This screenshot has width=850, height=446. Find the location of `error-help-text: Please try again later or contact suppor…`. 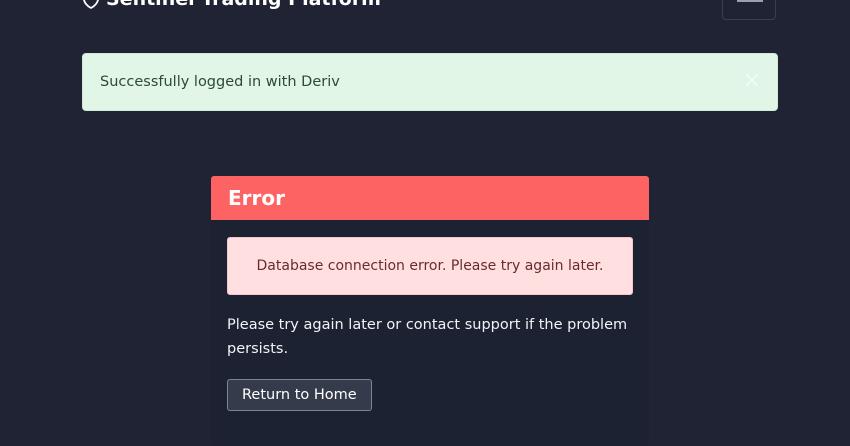

error-help-text: Please try again later or contact suppor… is located at coordinates (427, 337).